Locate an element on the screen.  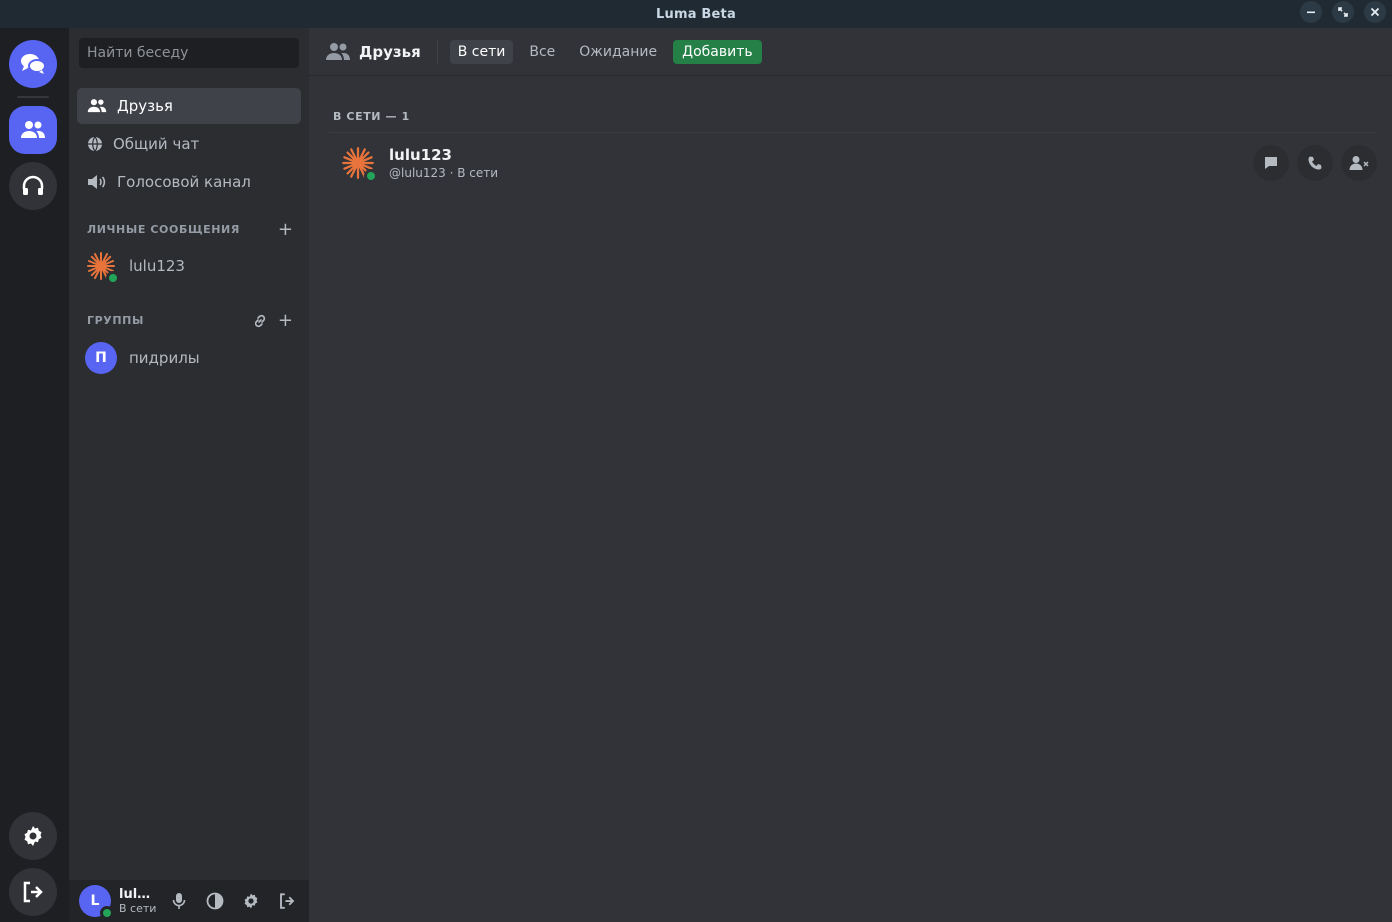
page-title: Друзья is located at coordinates (381, 51).